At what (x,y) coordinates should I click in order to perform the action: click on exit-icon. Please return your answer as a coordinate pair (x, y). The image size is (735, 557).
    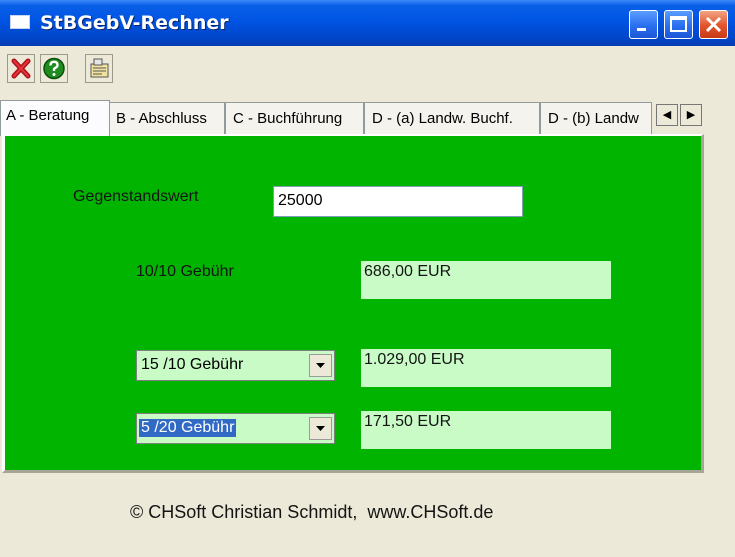
    Looking at the image, I should click on (21, 68).